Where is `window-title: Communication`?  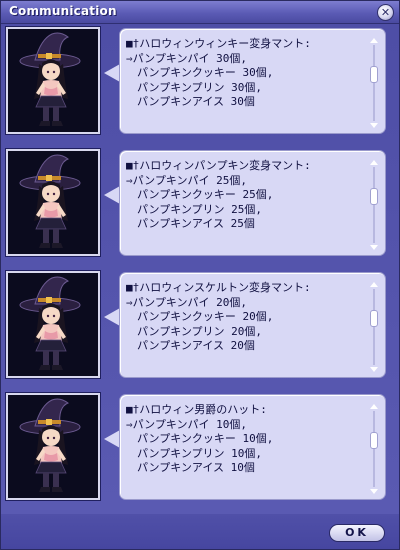
window-title: Communication is located at coordinates (63, 11).